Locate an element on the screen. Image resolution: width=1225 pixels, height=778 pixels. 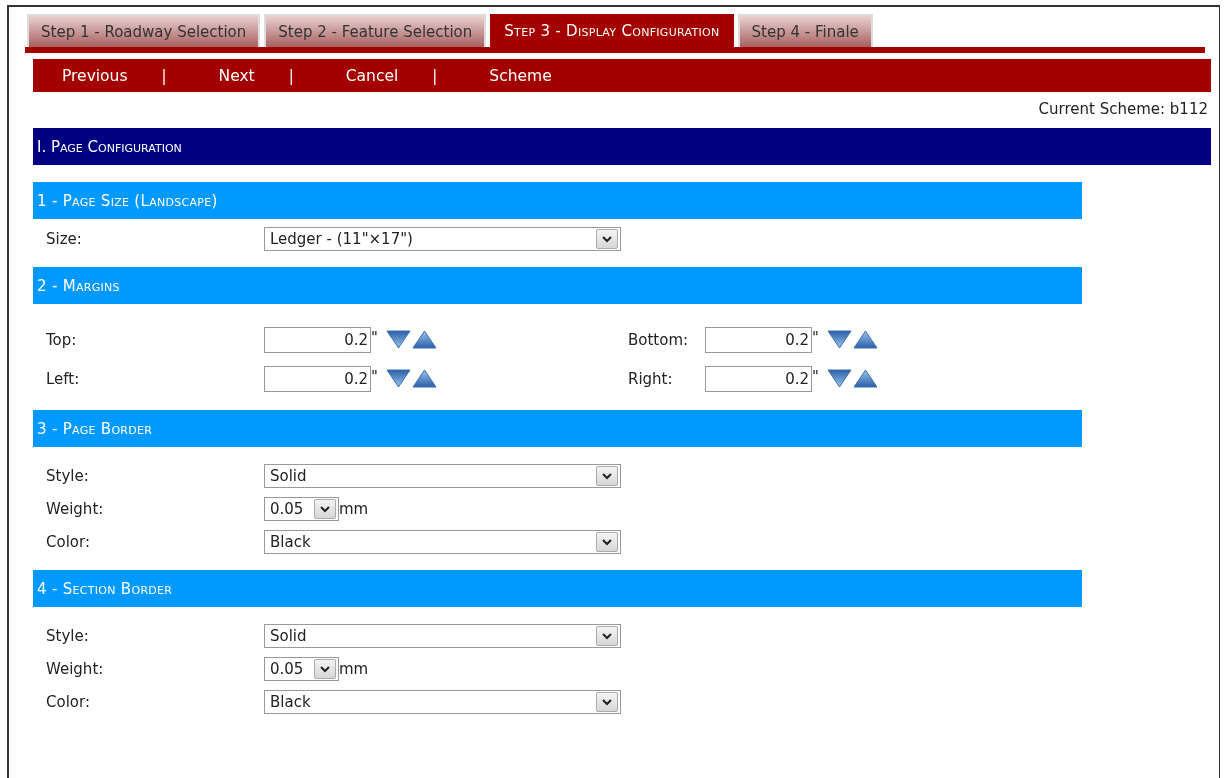
nav-link: Cancel is located at coordinates (372, 75).